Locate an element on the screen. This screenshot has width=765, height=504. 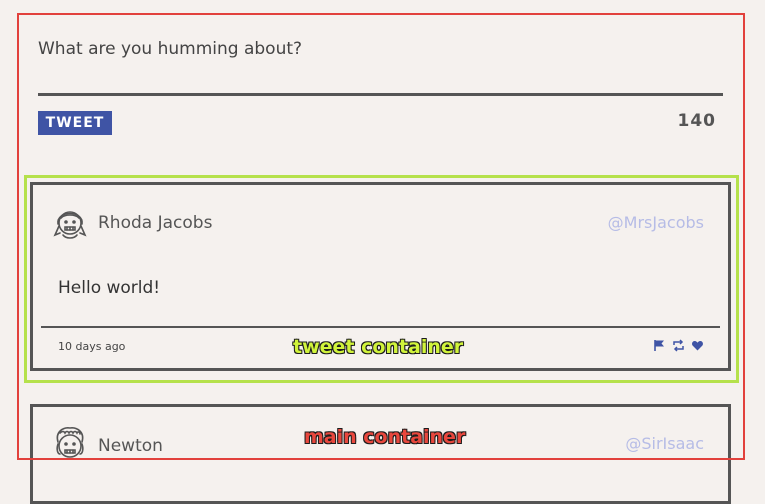
tweet-divider is located at coordinates (380, 327).